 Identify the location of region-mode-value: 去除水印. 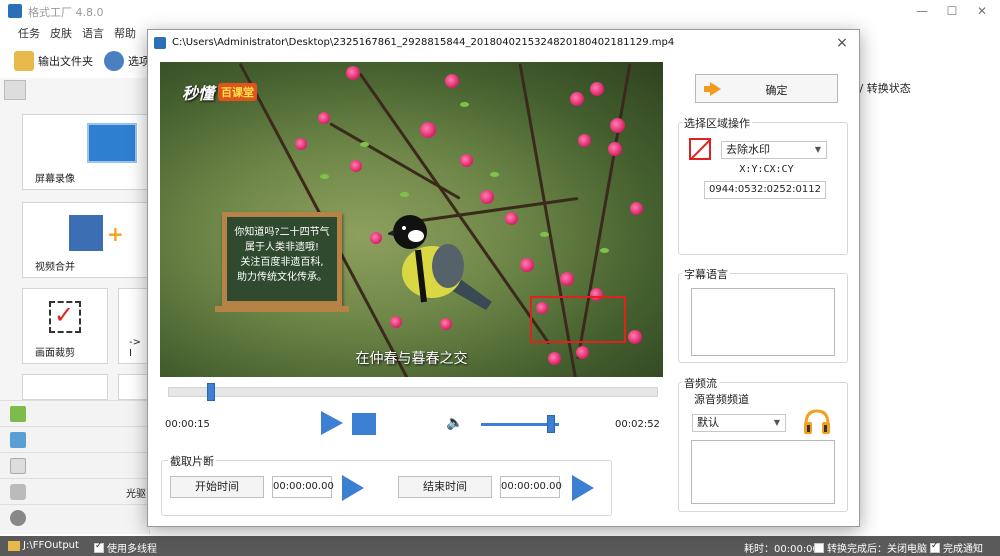
(748, 149).